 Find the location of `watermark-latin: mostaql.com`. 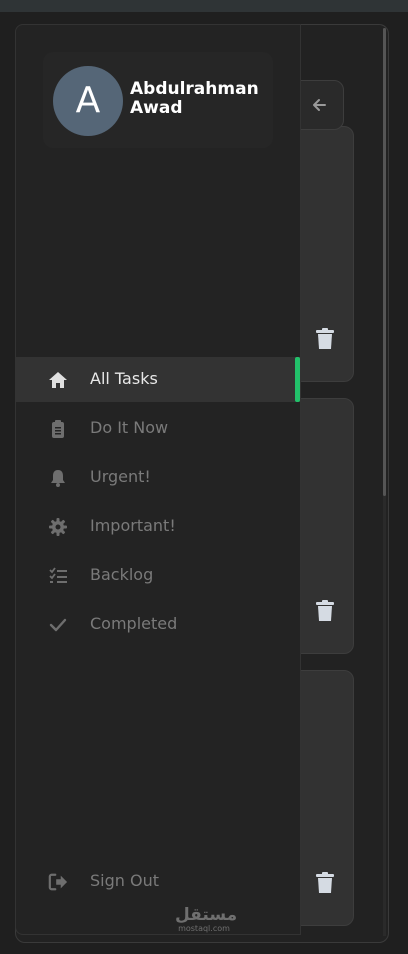

watermark-latin: mostaql.com is located at coordinates (204, 928).